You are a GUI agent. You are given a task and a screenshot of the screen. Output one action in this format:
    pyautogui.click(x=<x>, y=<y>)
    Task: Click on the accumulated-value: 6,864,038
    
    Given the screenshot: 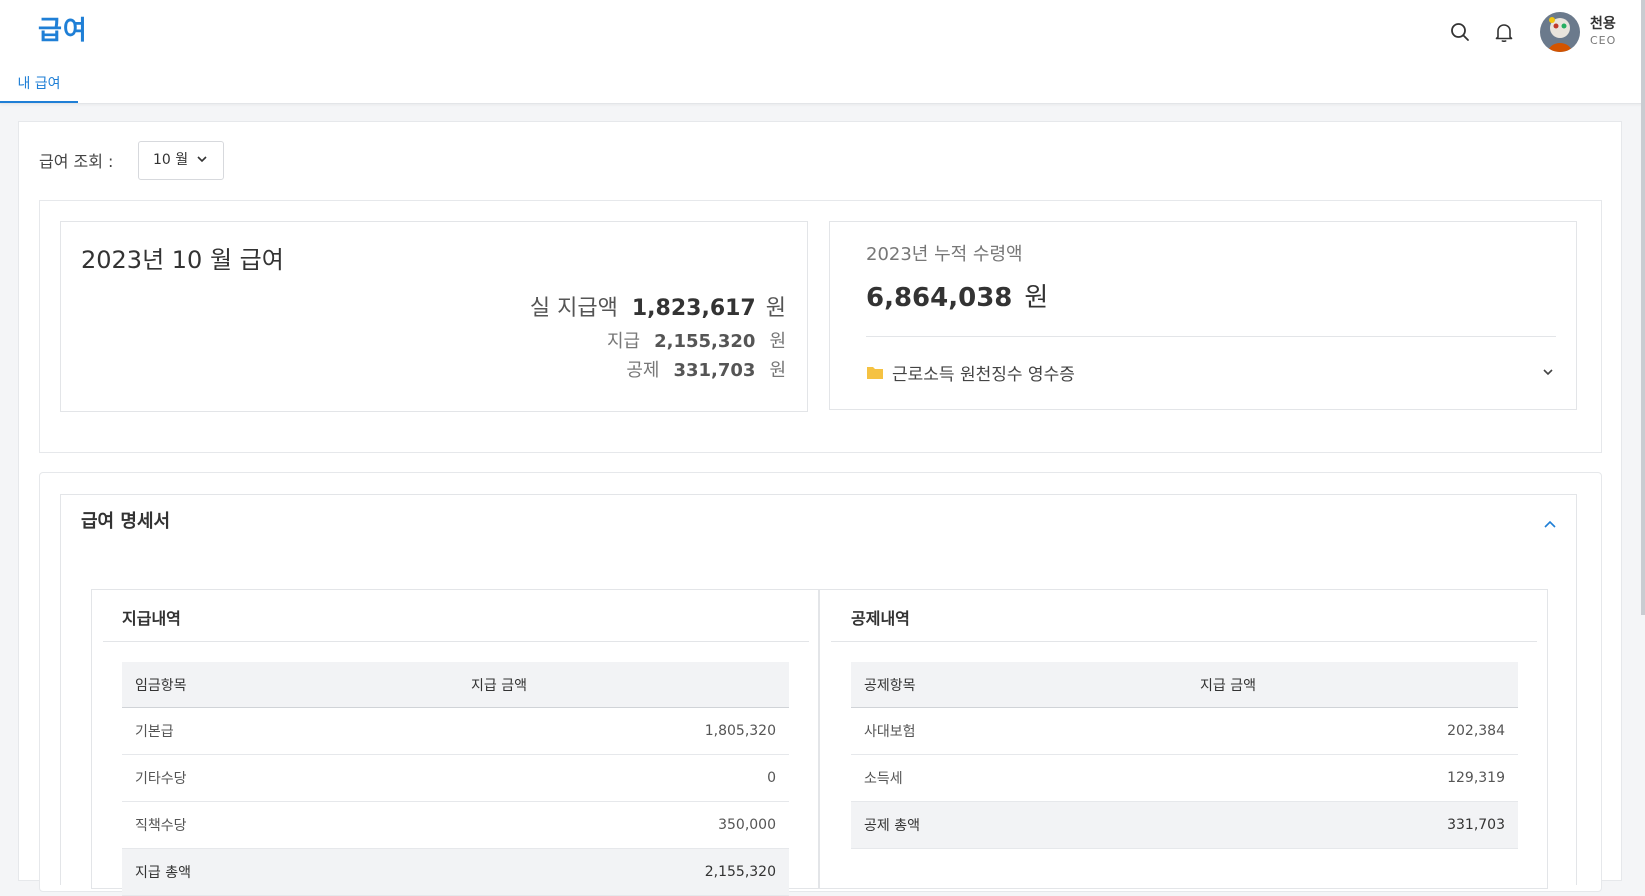 What is the action you would take?
    pyautogui.click(x=939, y=298)
    